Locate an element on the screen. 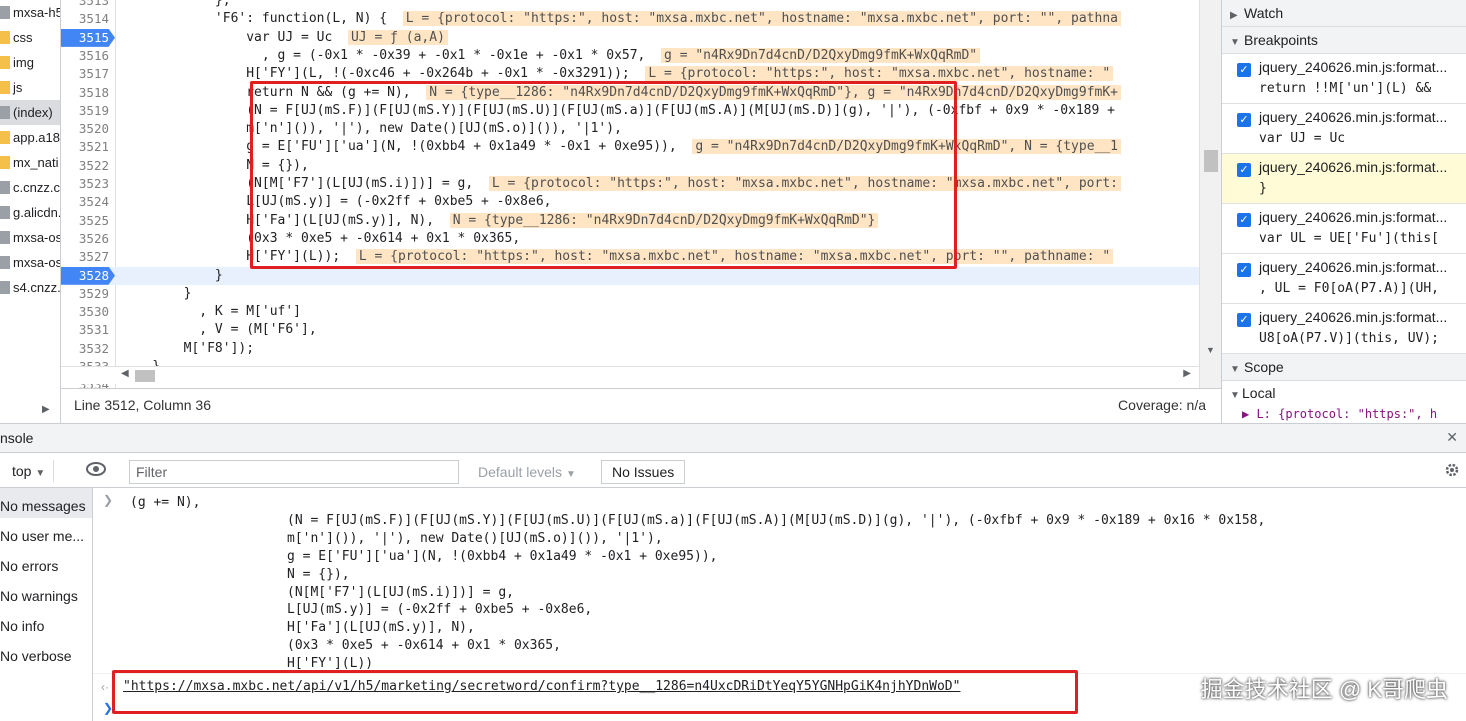 The image size is (1466, 721). line-number: 3527 is located at coordinates (85, 257).